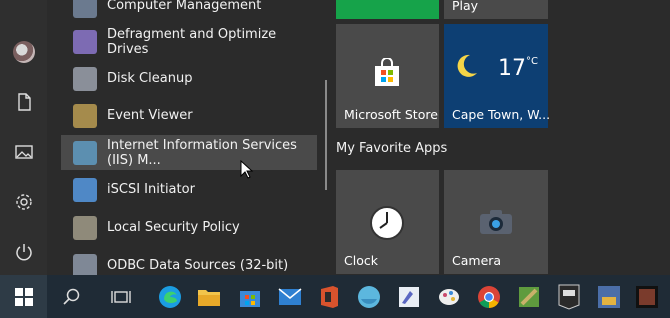 The height and width of the screenshot is (318, 670). I want to click on camera-icon, so click(496, 222).